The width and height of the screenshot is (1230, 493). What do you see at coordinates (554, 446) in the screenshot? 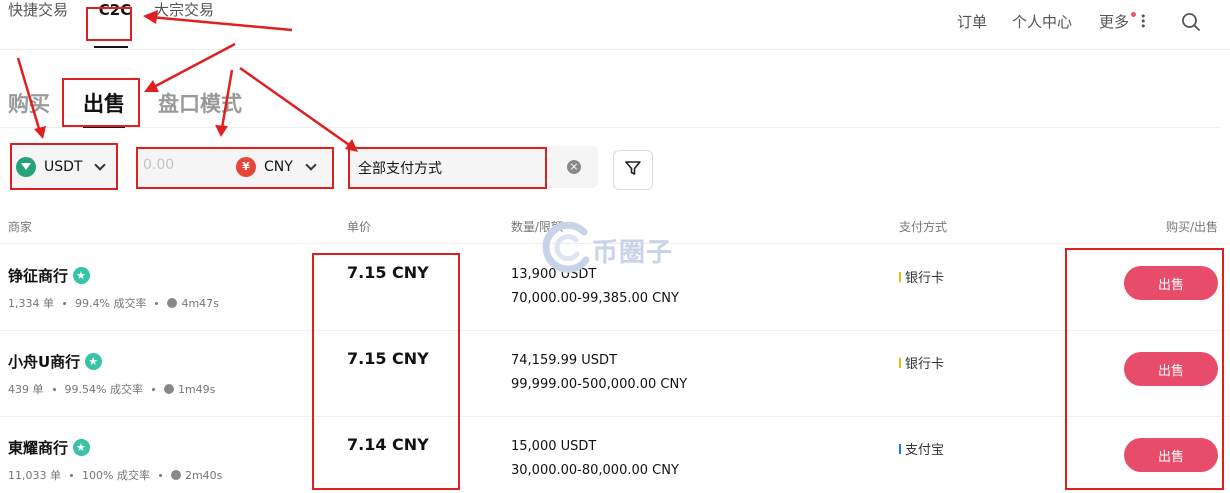
I see `available-qty: 15,000 USDT` at bounding box center [554, 446].